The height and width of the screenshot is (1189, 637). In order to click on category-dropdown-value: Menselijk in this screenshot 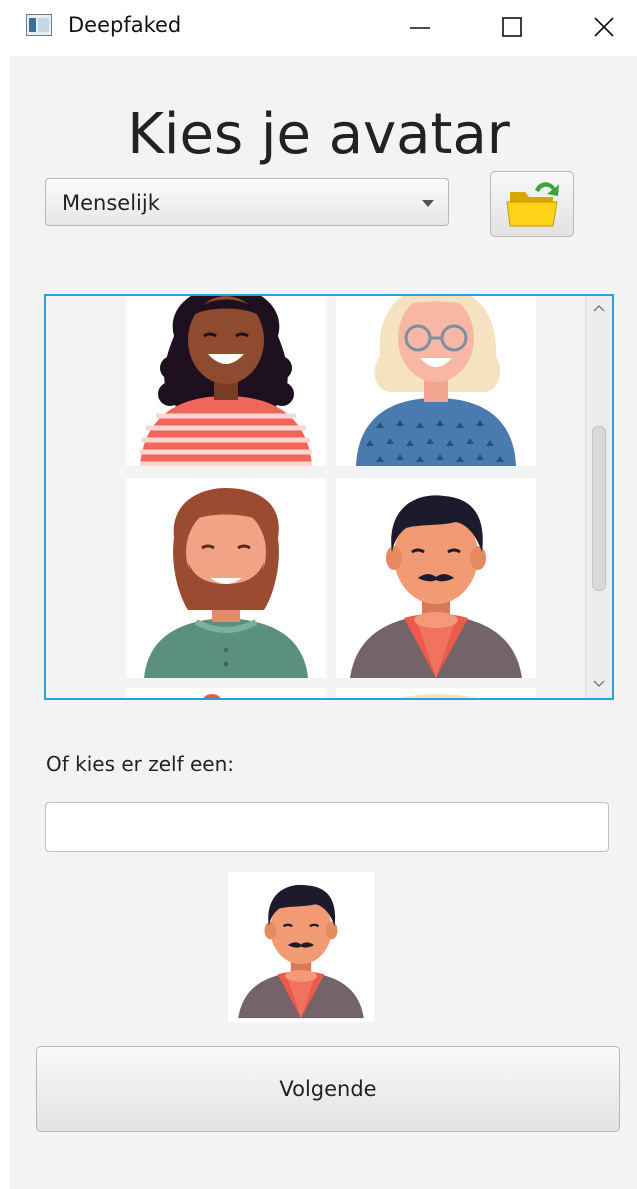, I will do `click(111, 203)`.